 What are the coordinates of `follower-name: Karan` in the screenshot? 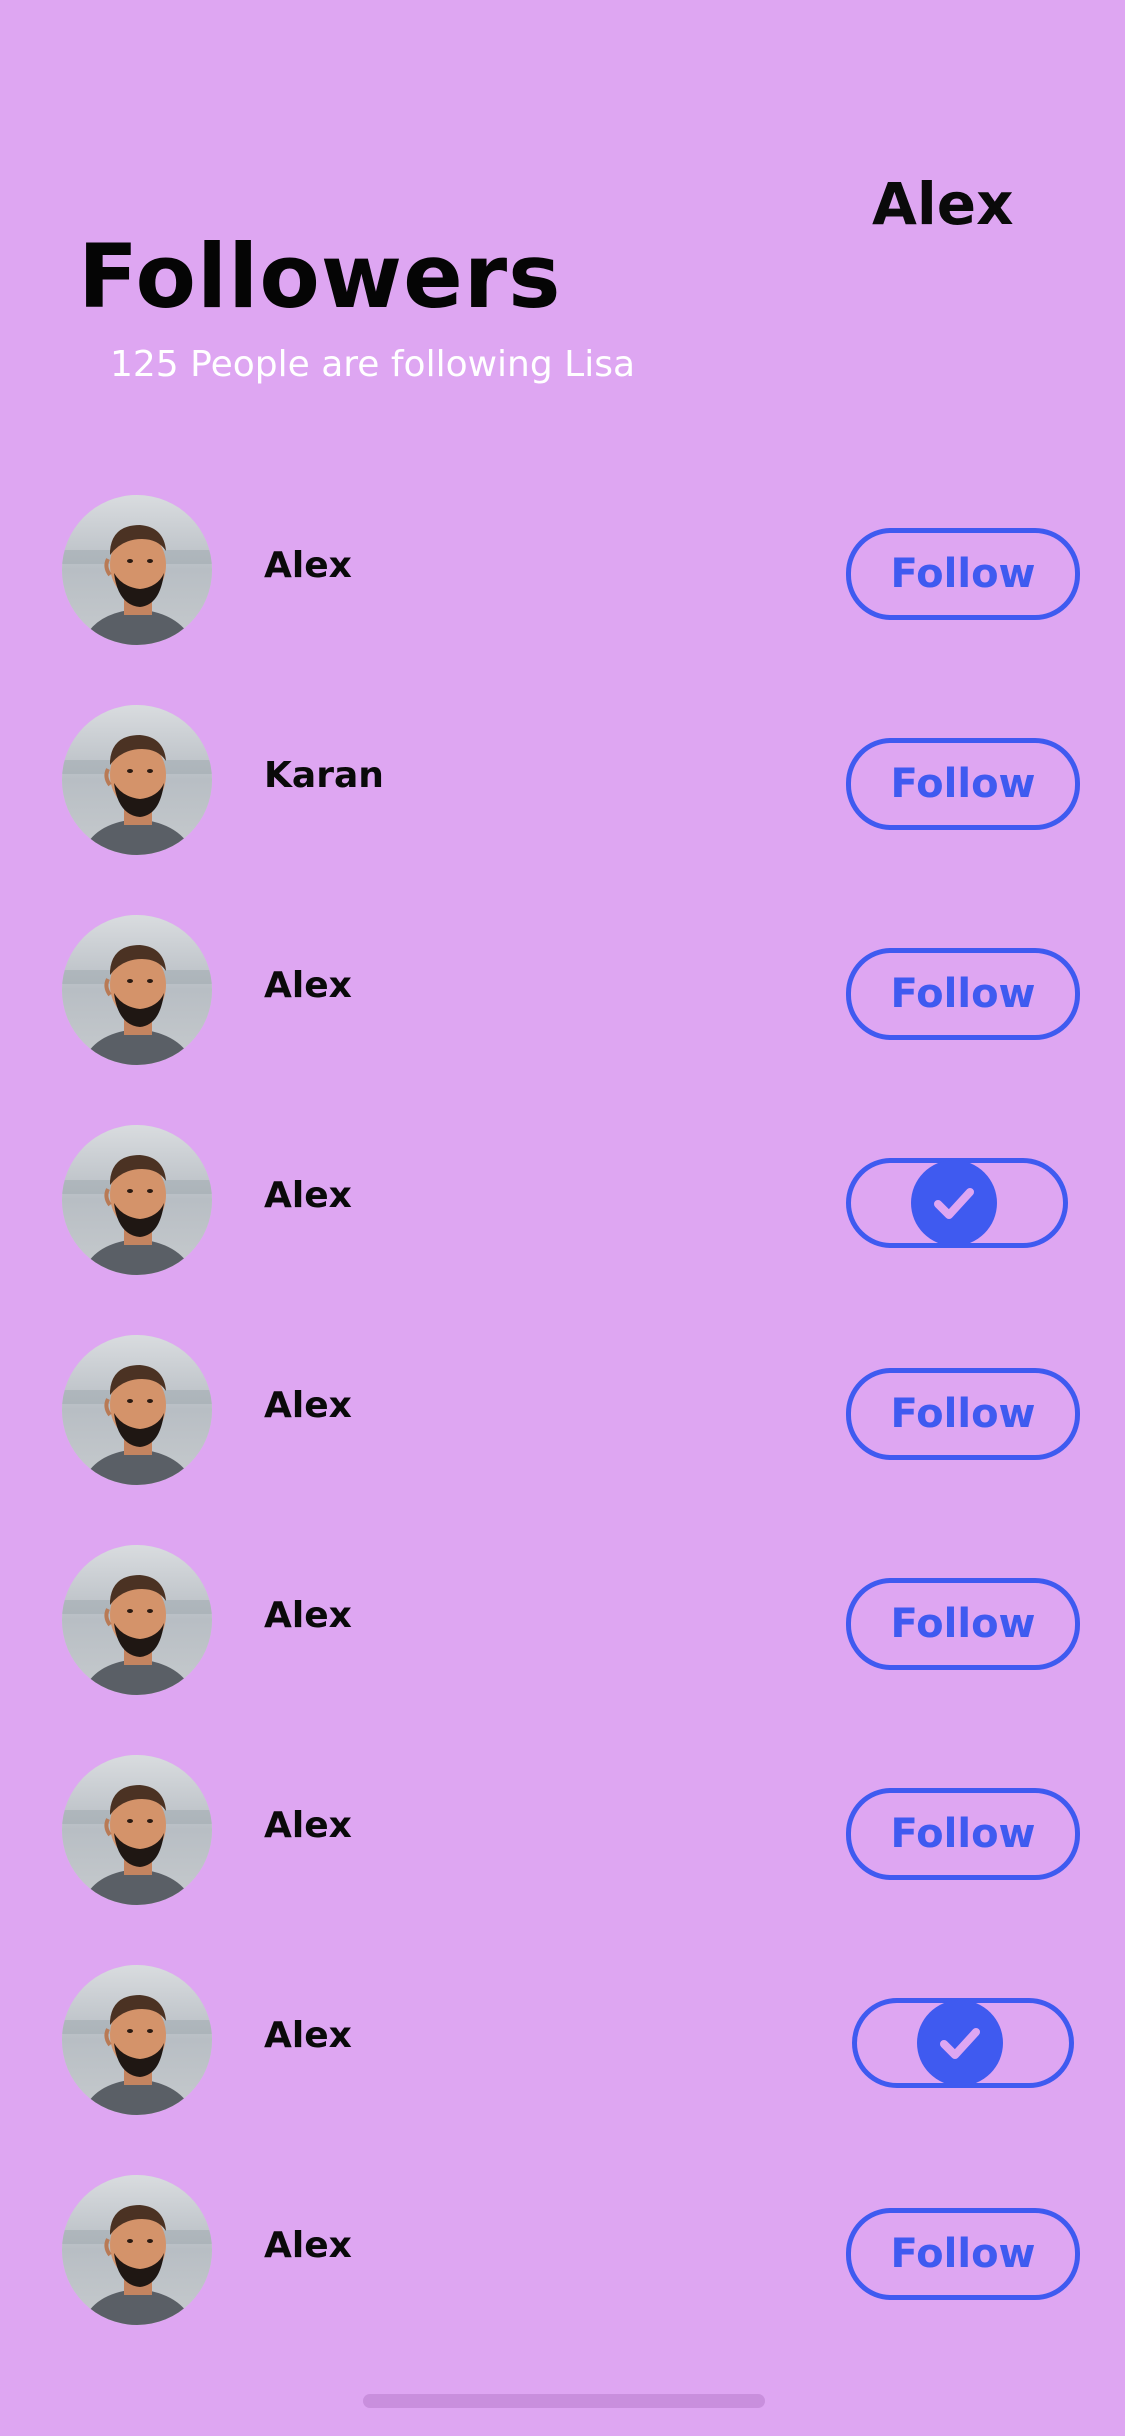 It's located at (324, 775).